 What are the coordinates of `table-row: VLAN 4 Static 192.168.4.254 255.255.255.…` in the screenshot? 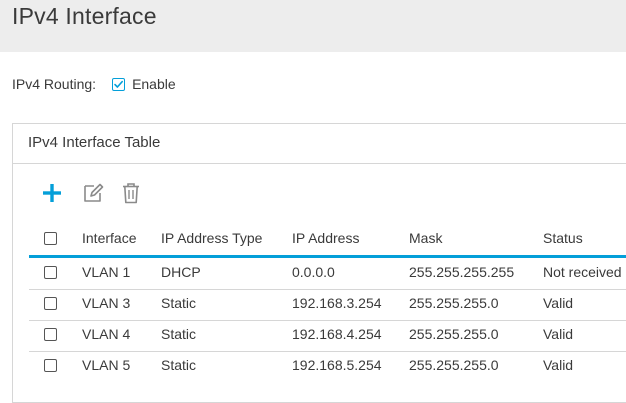 It's located at (319, 334).